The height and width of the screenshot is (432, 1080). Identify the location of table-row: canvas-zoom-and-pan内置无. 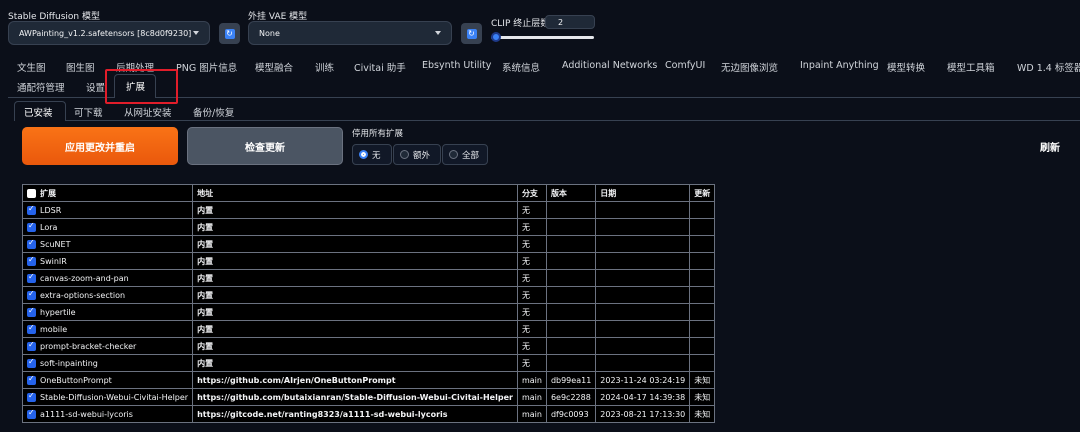
(368, 278).